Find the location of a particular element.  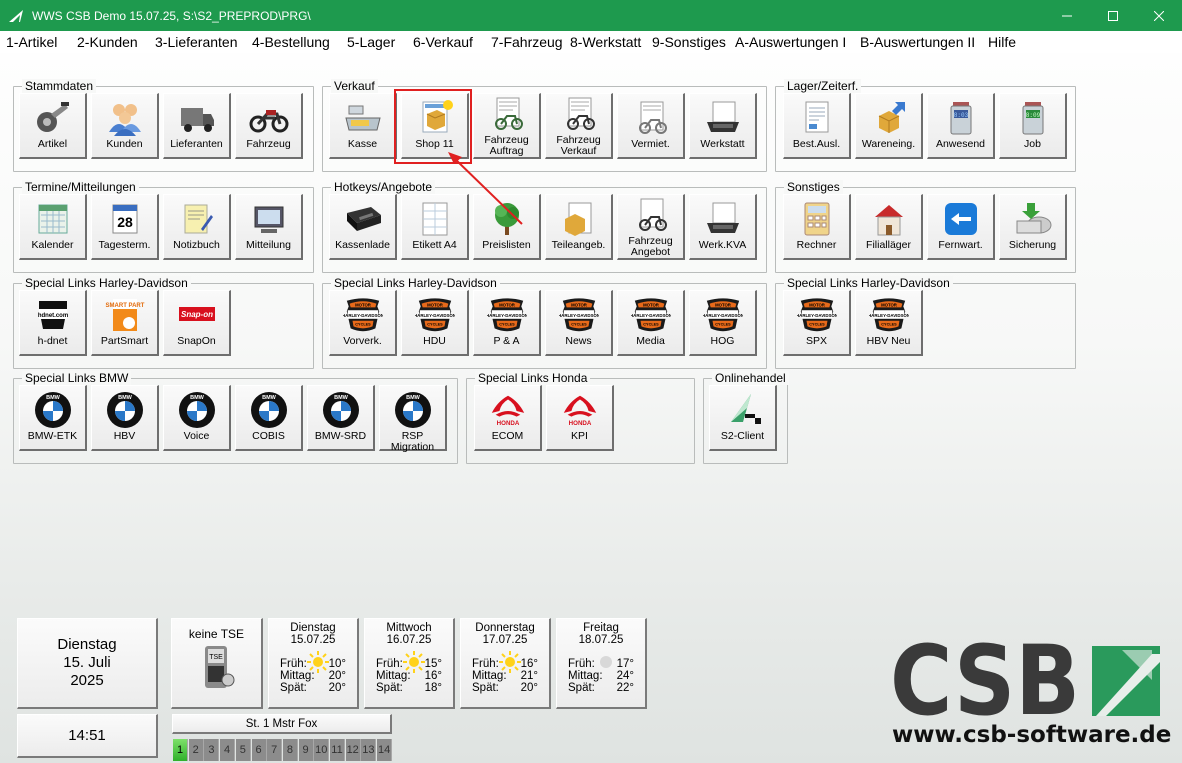

bmw-srd-button: BMW BMW-SRD is located at coordinates (341, 418).